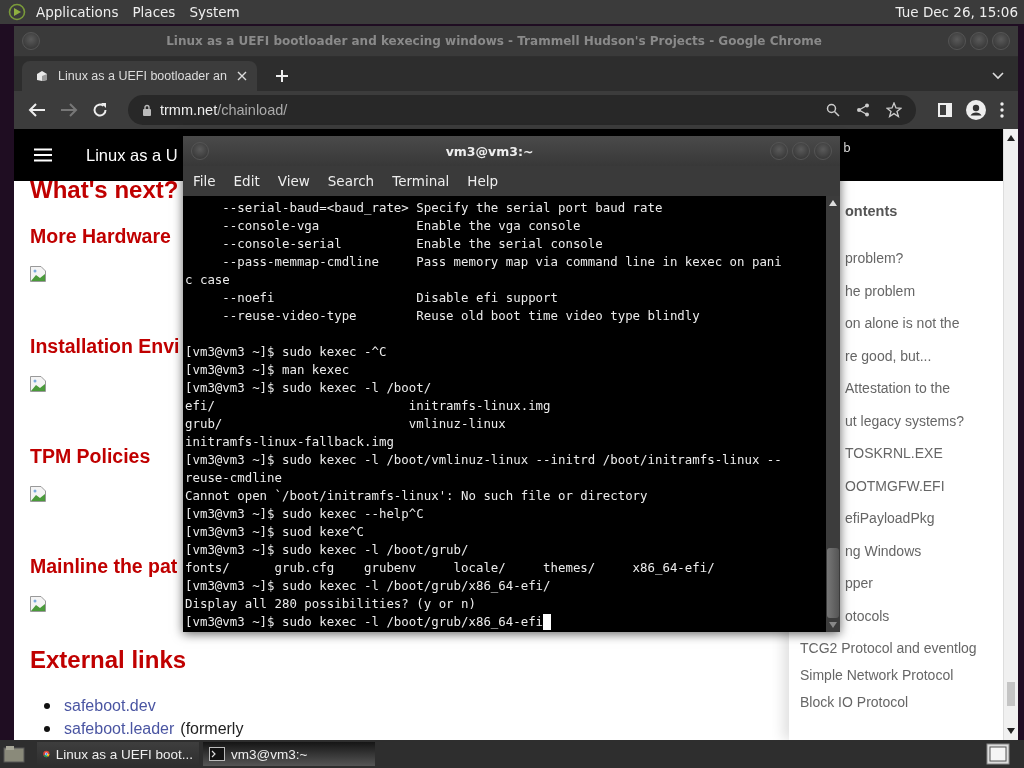 This screenshot has width=1024, height=768. Describe the element at coordinates (888, 648) in the screenshot. I see `toc-link: TCG2 Protocol and eventlog` at that location.